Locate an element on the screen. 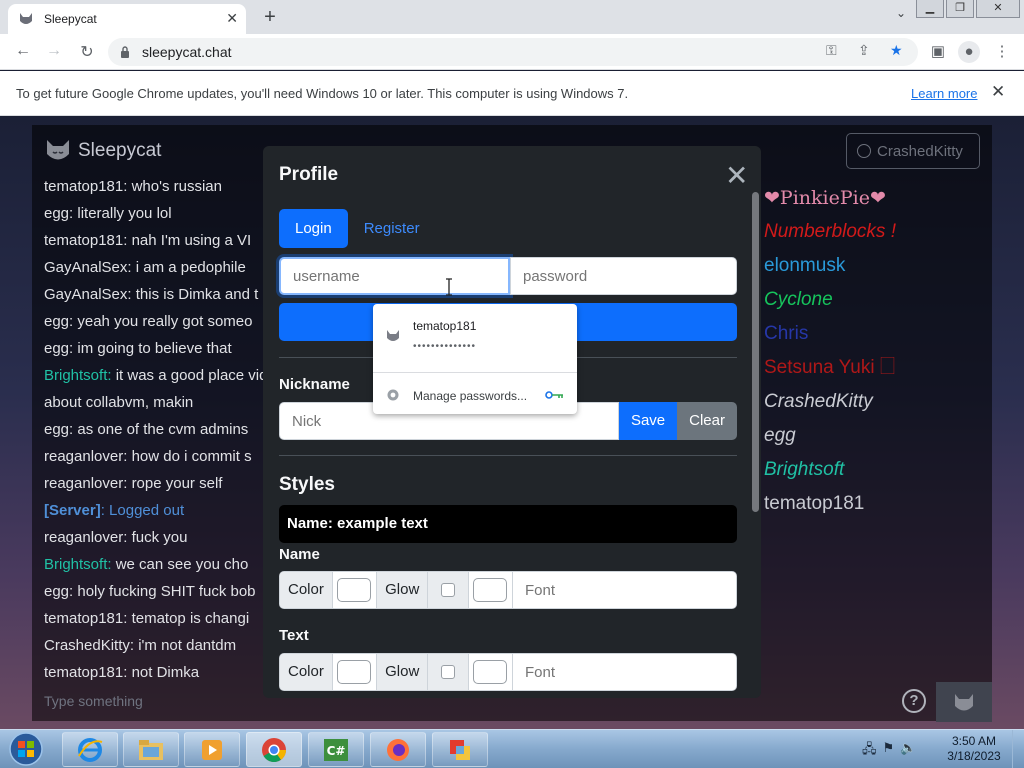  tab-login: Login is located at coordinates (313, 228).